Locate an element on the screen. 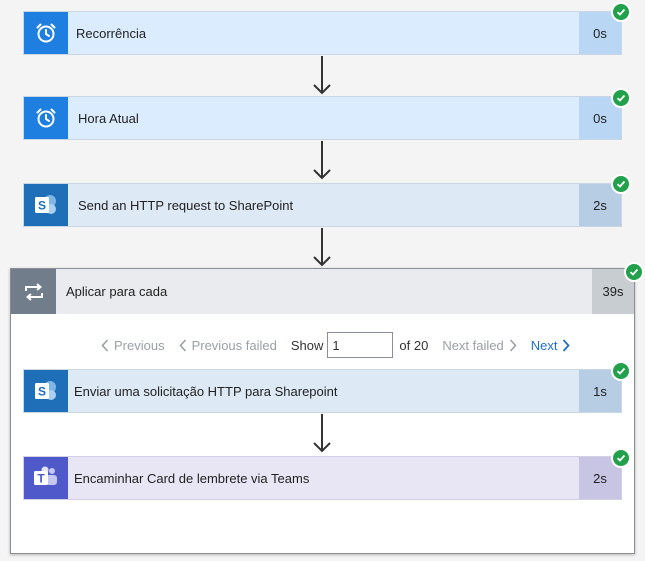  iteration-input is located at coordinates (360, 345).